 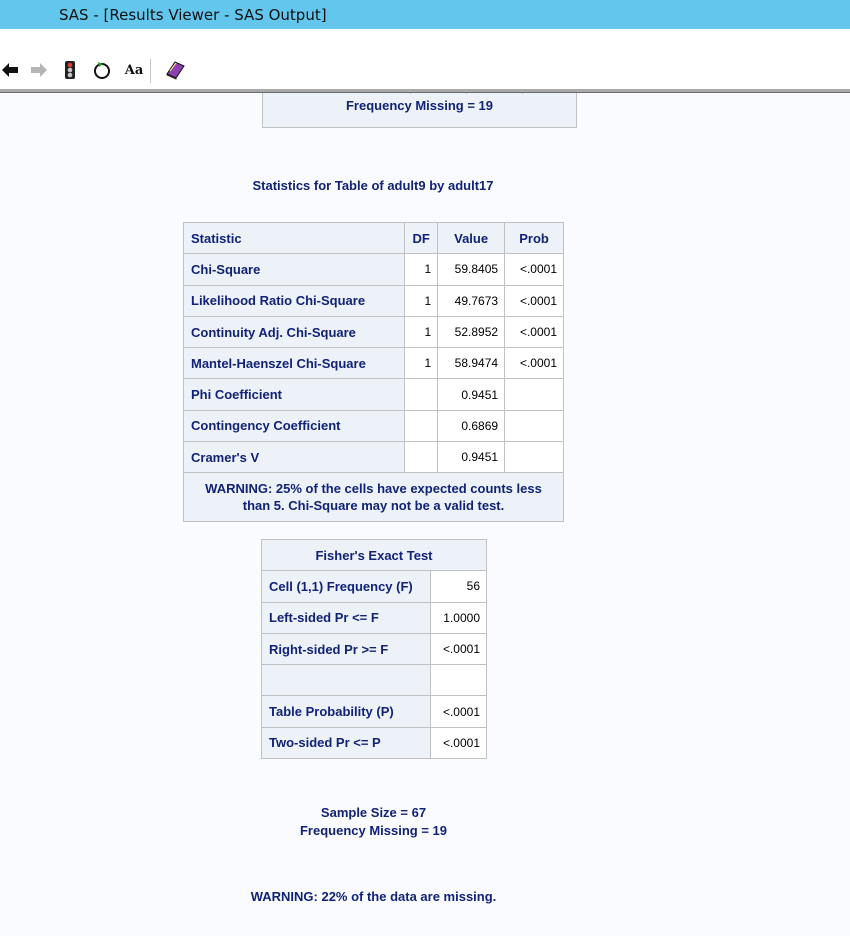 I want to click on fisher-title: Fisher's Exact Test, so click(x=374, y=555).